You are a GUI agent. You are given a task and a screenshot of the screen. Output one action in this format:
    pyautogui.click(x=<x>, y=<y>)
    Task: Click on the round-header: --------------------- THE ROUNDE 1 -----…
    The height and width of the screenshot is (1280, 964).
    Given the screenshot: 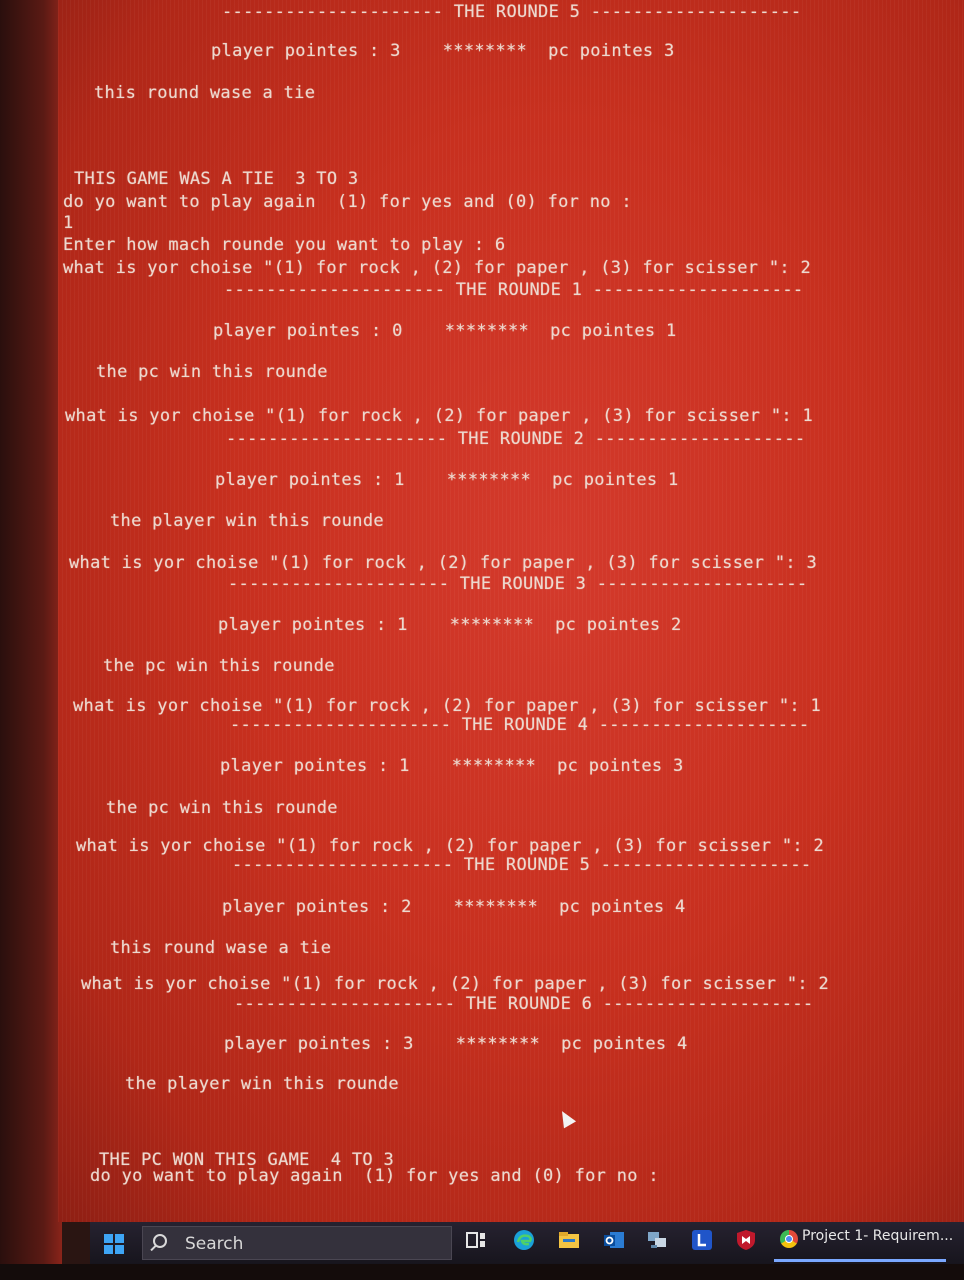 What is the action you would take?
    pyautogui.click(x=514, y=290)
    